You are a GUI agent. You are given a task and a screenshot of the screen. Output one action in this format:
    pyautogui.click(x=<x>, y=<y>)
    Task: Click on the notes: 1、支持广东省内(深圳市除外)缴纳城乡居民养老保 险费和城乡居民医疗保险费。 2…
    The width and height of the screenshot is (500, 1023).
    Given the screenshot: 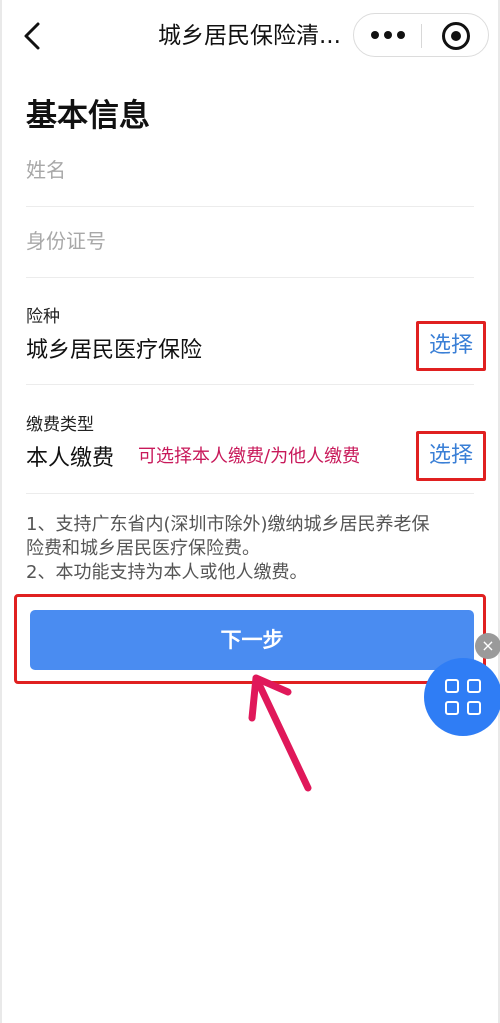 What is the action you would take?
    pyautogui.click(x=247, y=549)
    